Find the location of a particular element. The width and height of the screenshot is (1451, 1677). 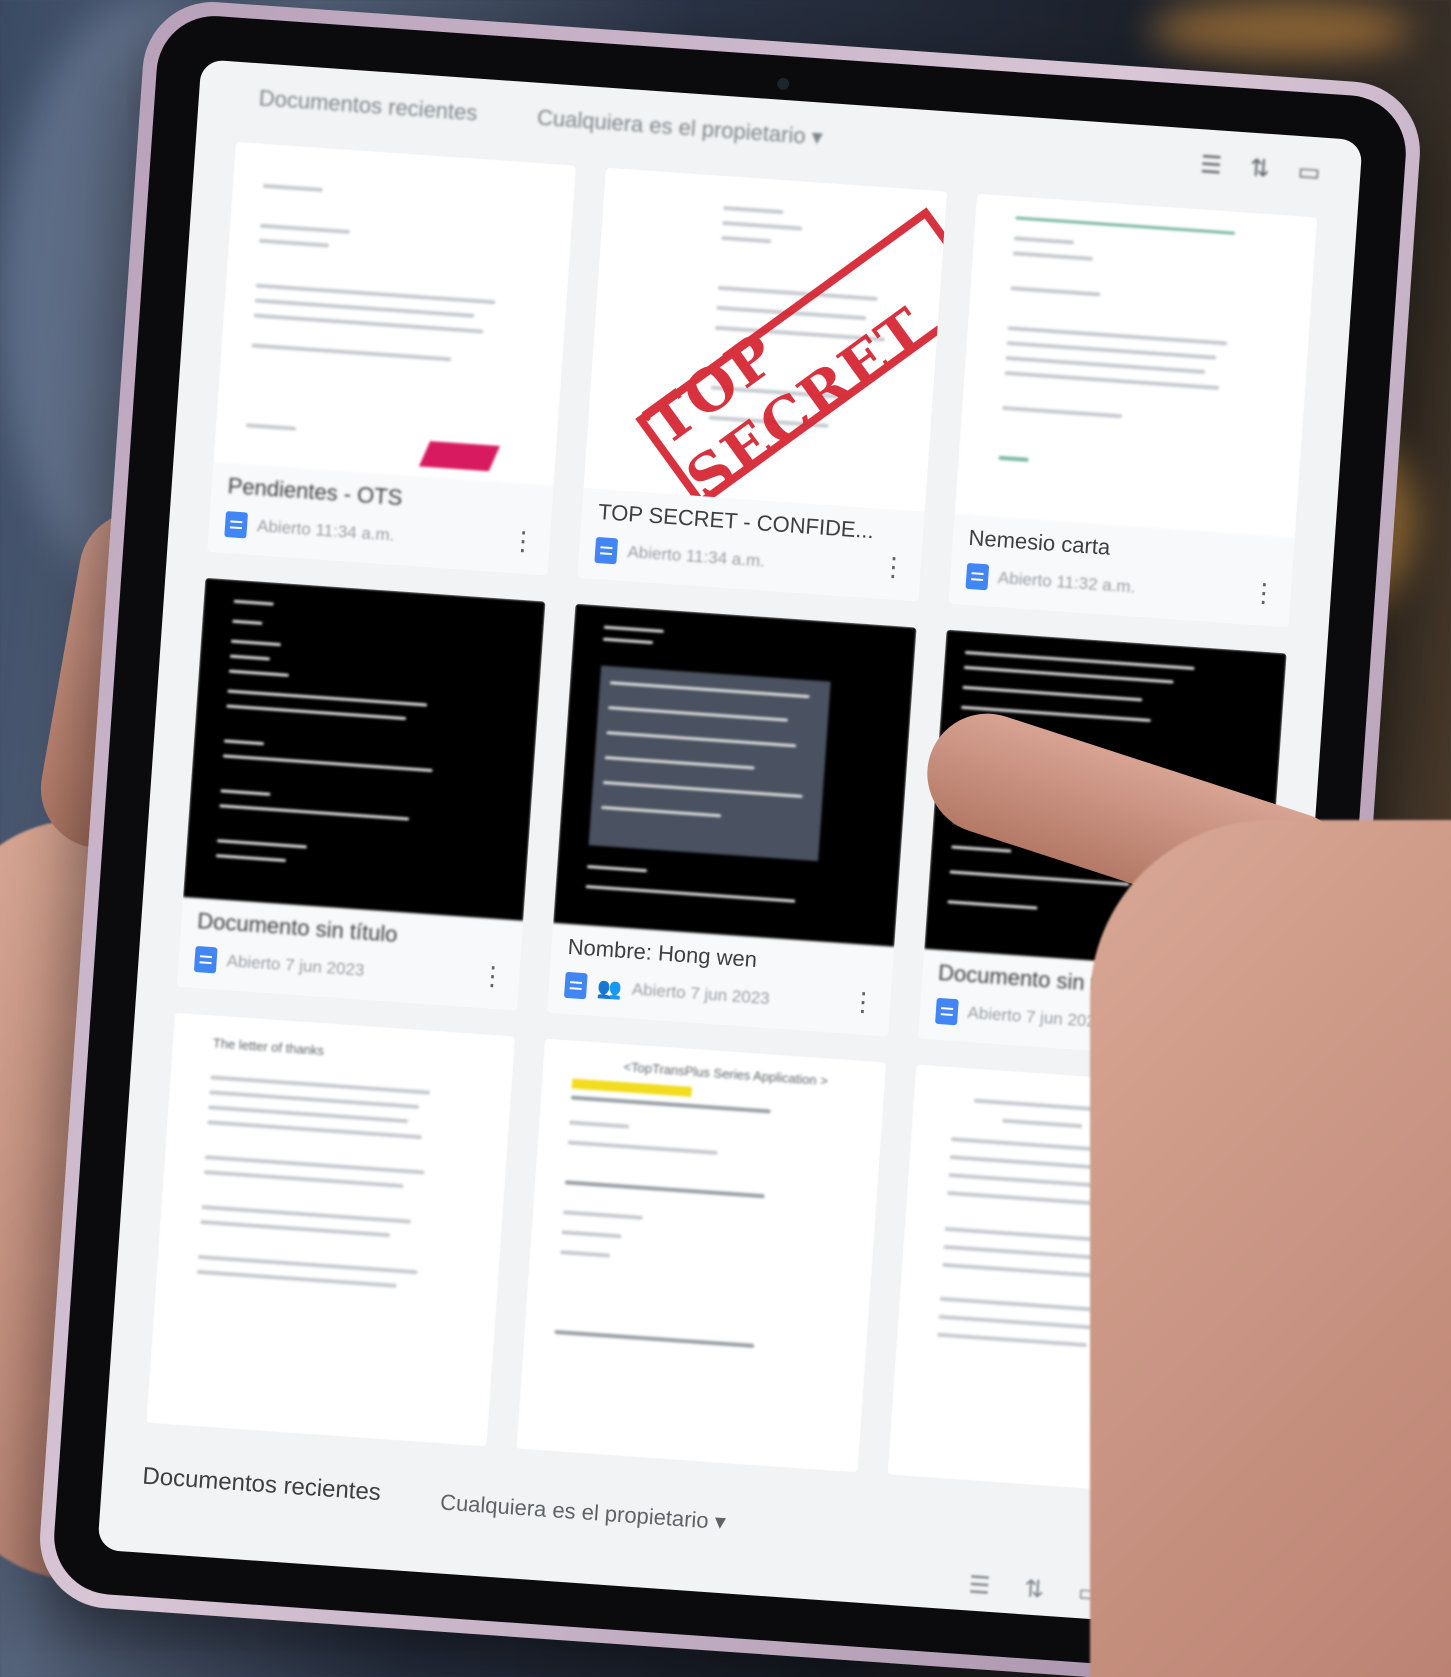

document-card: <TopTransPlus Series Application > is located at coordinates (701, 1255).